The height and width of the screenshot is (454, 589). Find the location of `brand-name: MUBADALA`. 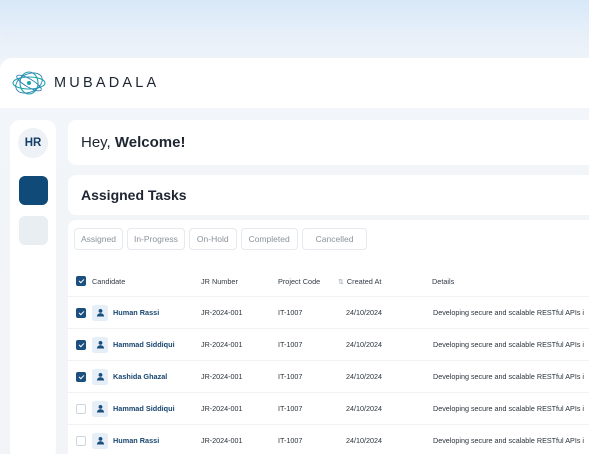

brand-name: MUBADALA is located at coordinates (107, 83).